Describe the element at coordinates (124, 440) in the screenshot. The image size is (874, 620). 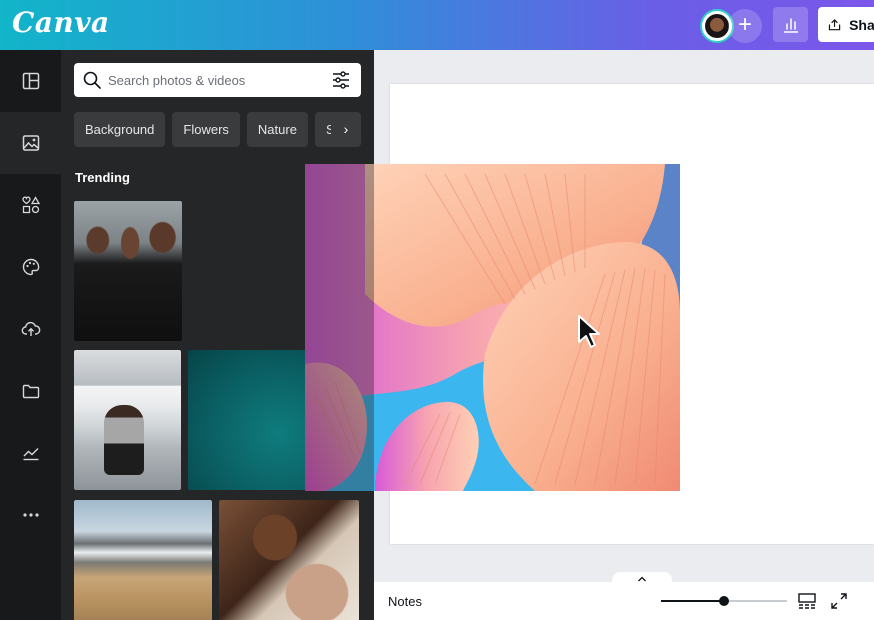
I see `photo-subject` at that location.